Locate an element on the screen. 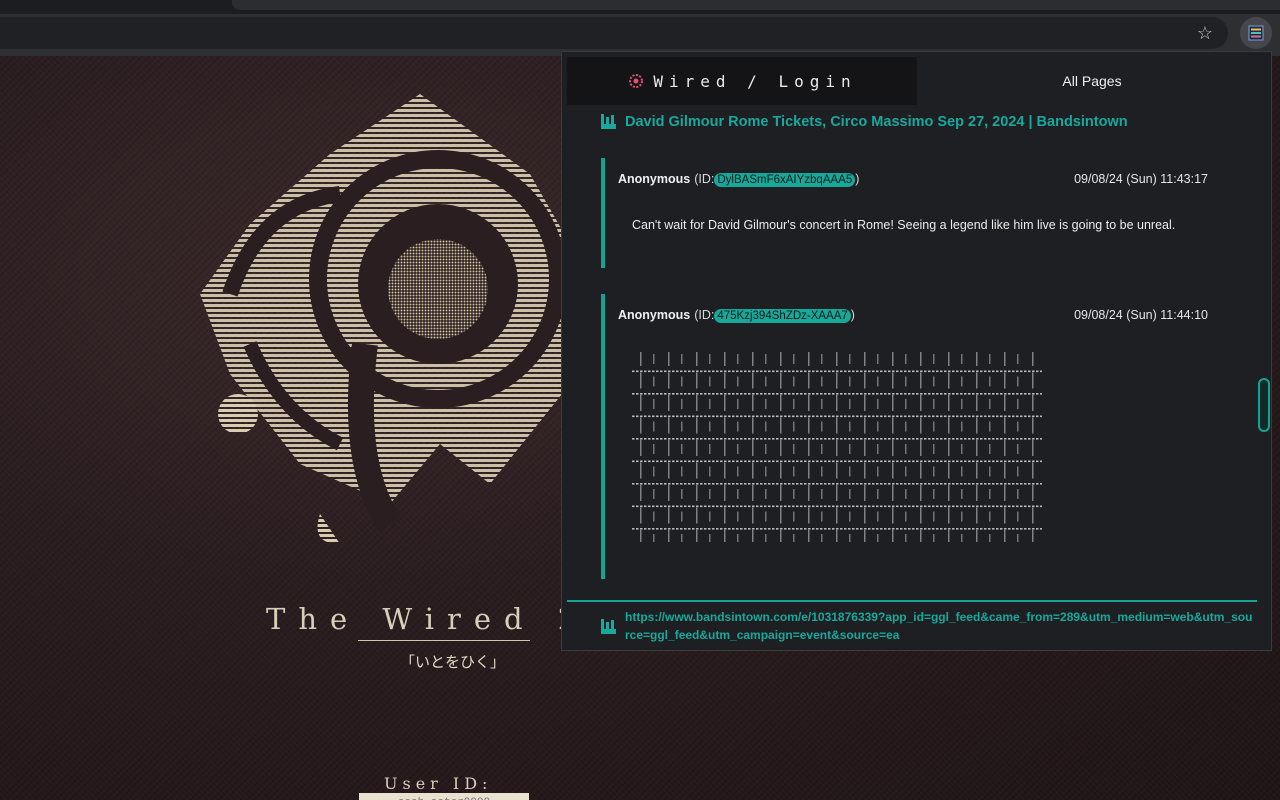 This screenshot has width=1280, height=800. browser-toolbar: ☆ is located at coordinates (640, 33).